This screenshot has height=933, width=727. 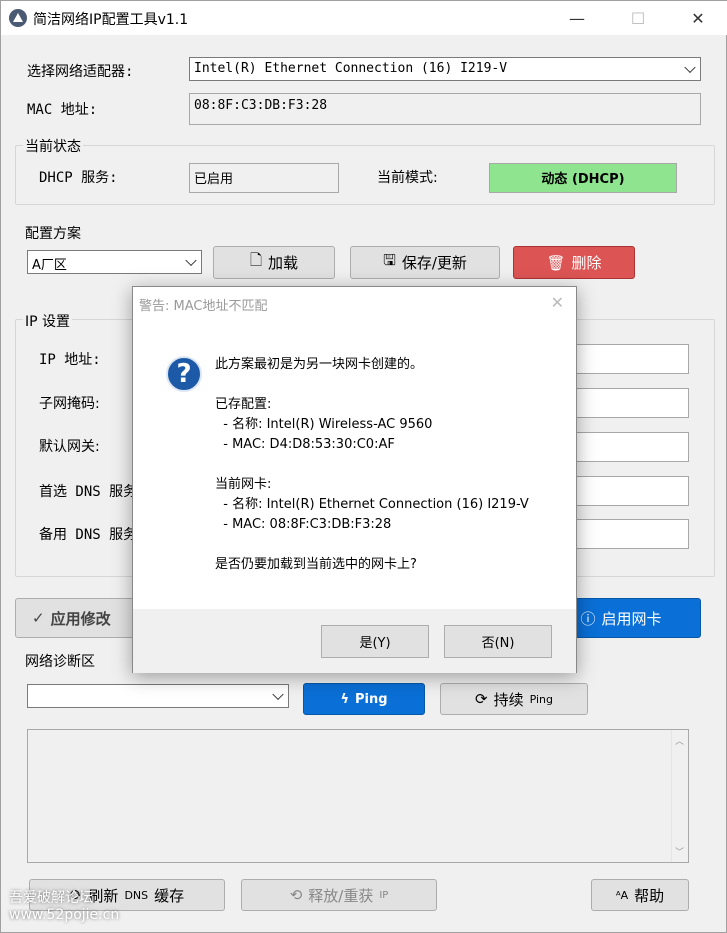 What do you see at coordinates (319, 364) in the screenshot?
I see `dialog-message: 此方案最初是为另一块网卡创建的。` at bounding box center [319, 364].